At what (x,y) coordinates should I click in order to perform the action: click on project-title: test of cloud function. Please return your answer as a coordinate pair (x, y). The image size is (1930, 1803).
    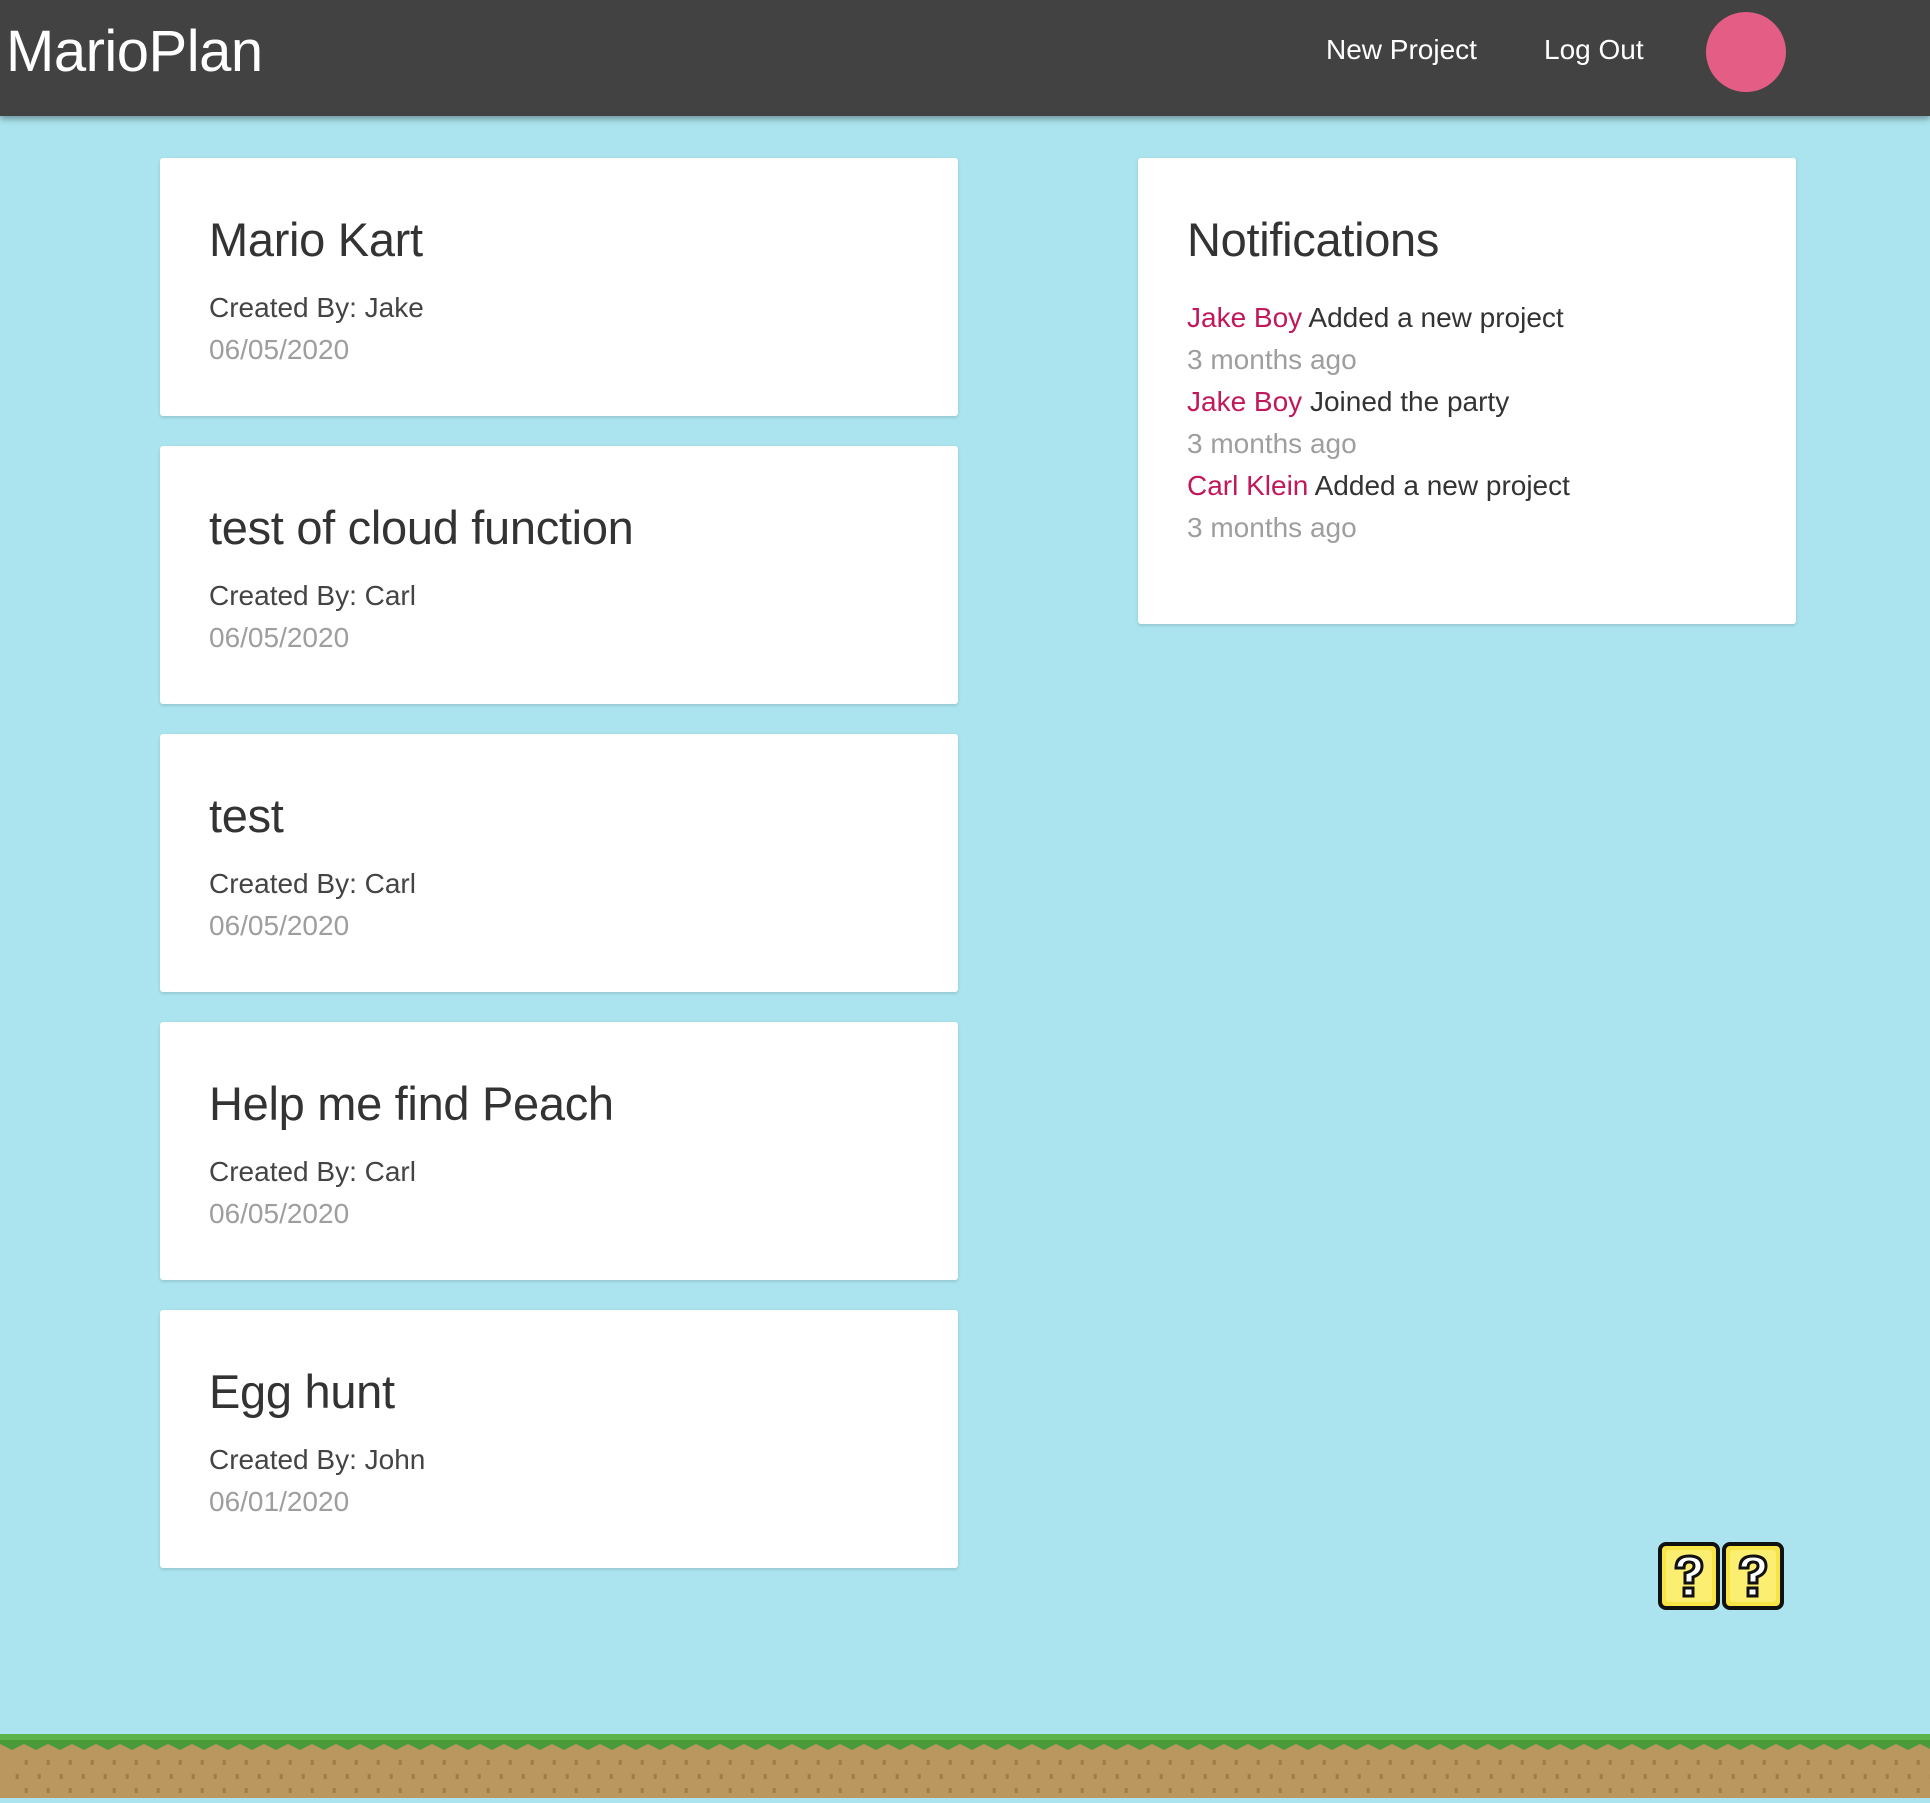
    Looking at the image, I should click on (421, 527).